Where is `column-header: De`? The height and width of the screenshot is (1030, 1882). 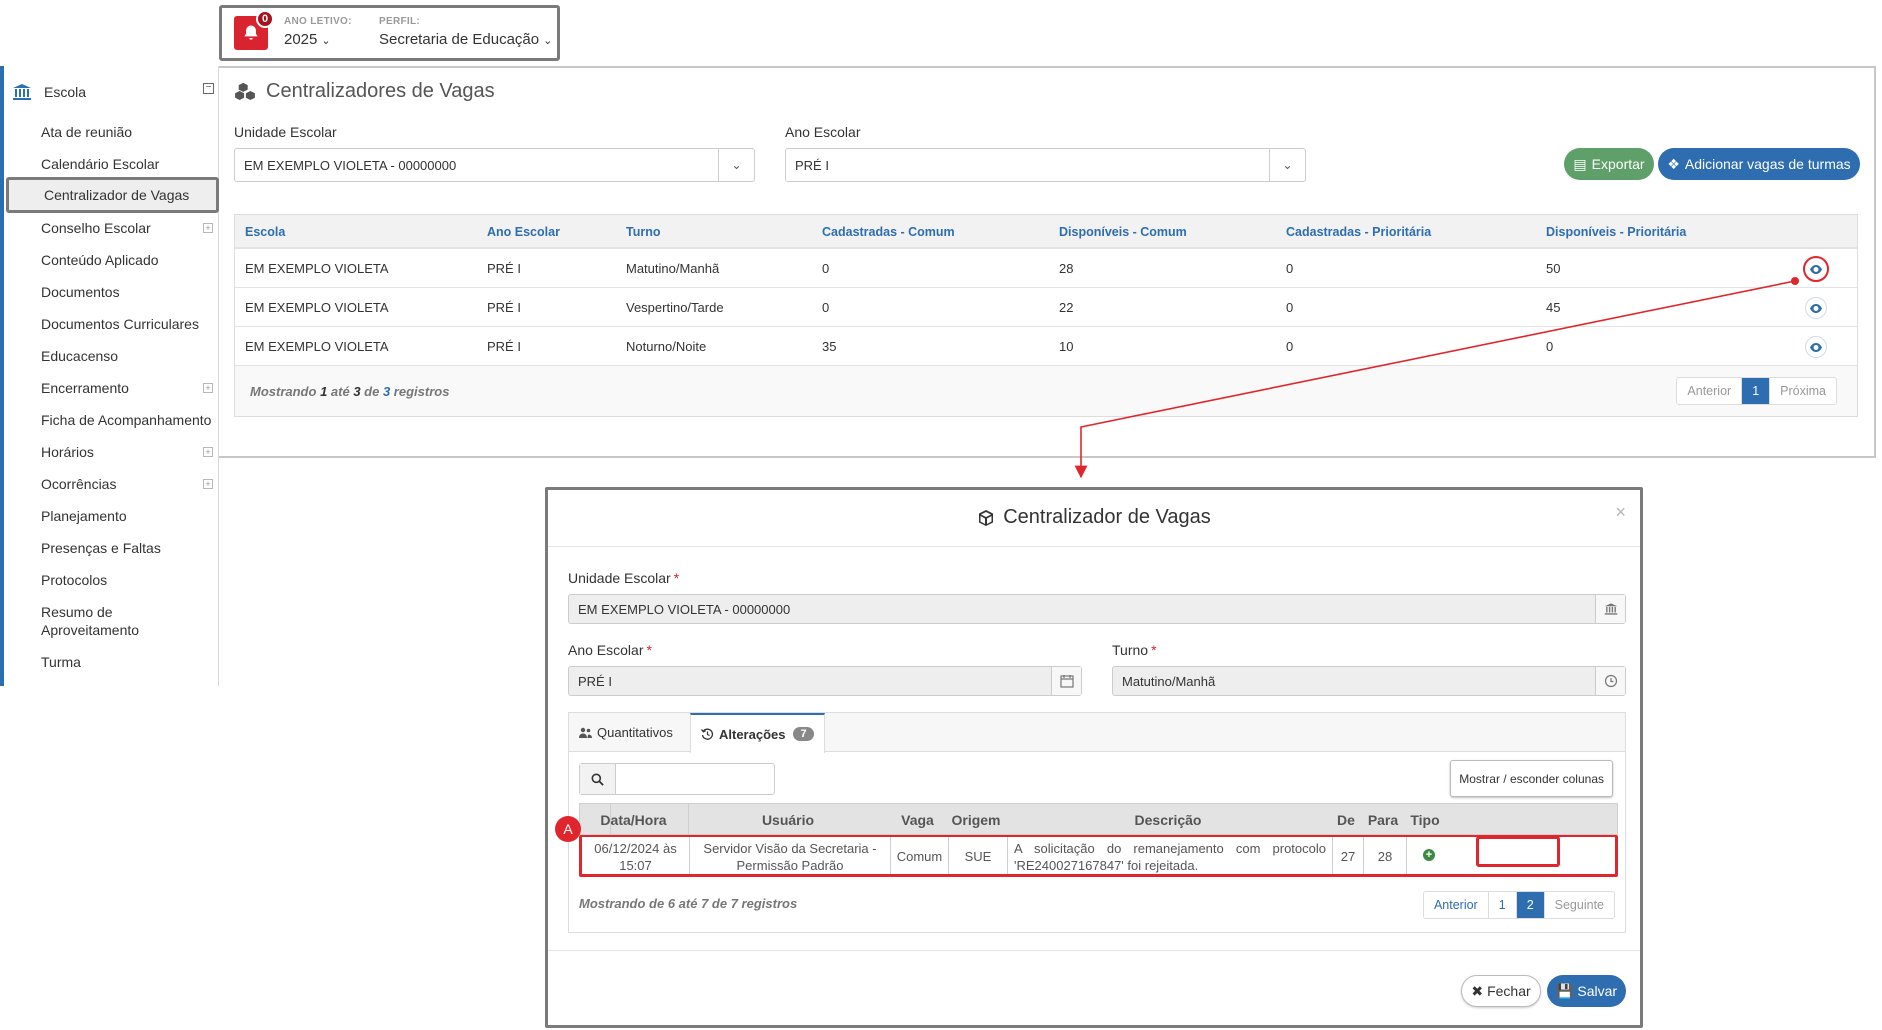
column-header: De is located at coordinates (1346, 820).